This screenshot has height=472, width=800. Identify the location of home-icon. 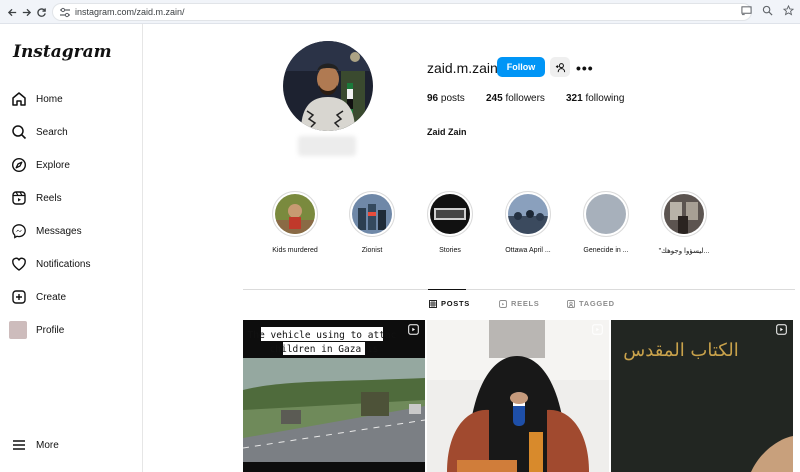
(19, 99).